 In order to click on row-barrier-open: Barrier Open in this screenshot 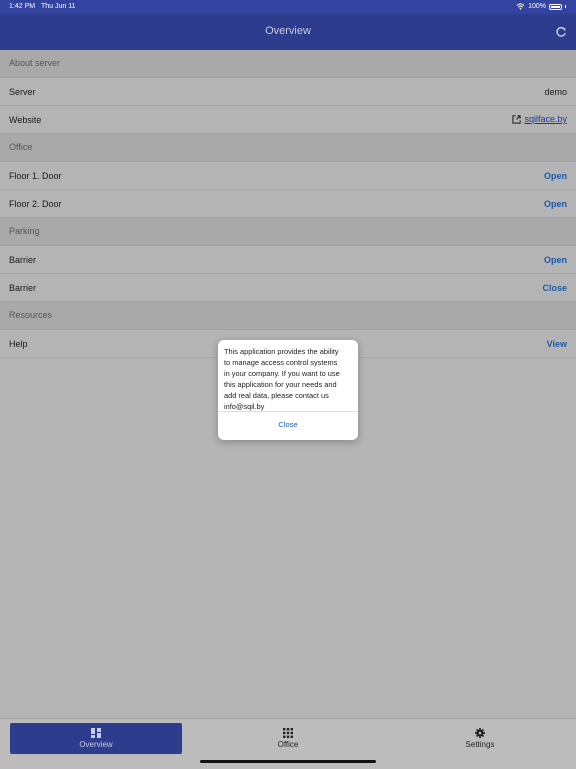, I will do `click(288, 260)`.